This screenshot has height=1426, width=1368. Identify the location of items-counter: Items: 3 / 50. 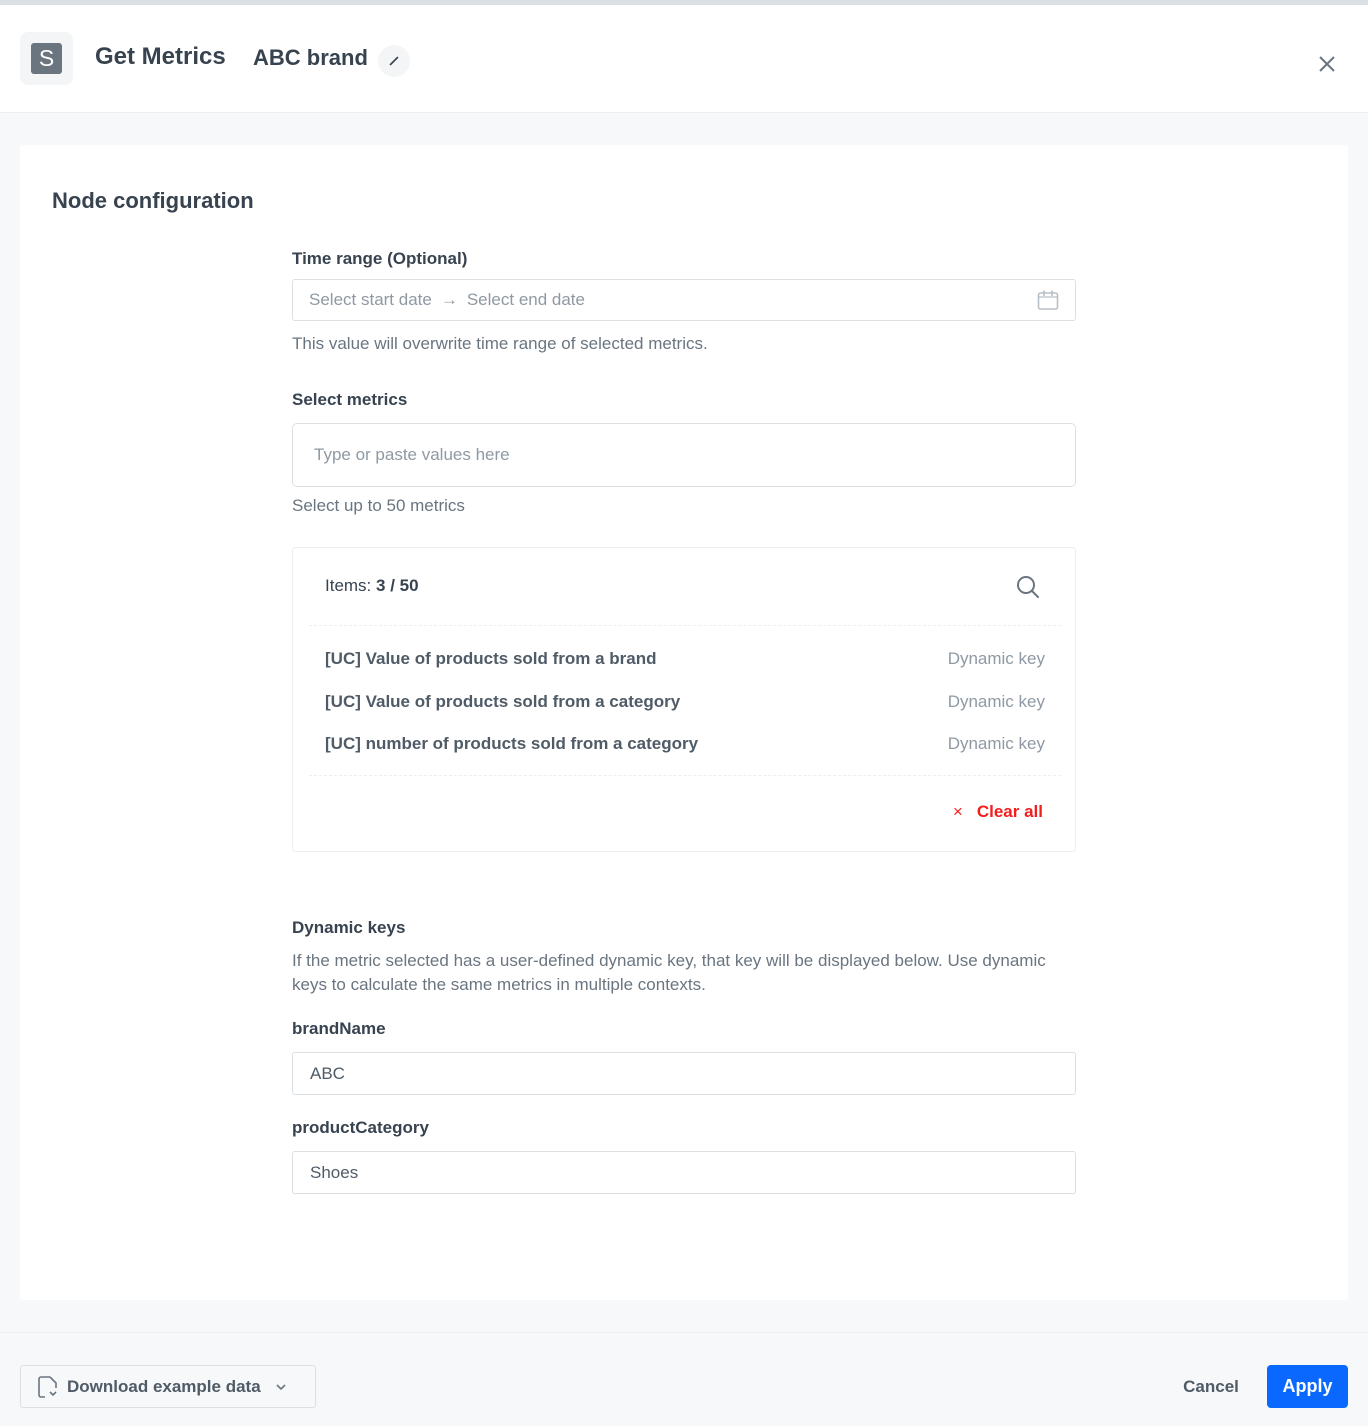
(372, 586).